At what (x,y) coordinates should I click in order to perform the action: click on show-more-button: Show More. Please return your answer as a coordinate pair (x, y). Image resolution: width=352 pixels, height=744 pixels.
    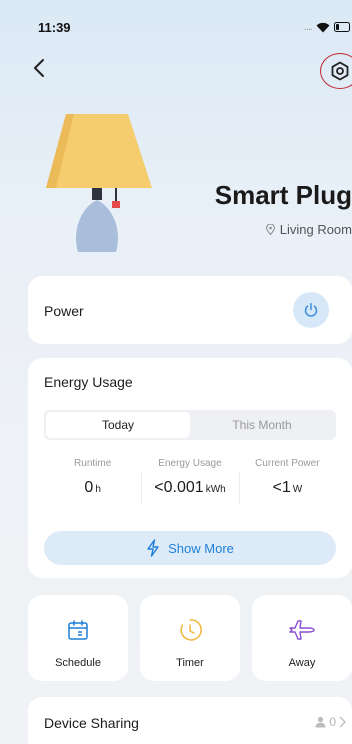
    Looking at the image, I should click on (190, 548).